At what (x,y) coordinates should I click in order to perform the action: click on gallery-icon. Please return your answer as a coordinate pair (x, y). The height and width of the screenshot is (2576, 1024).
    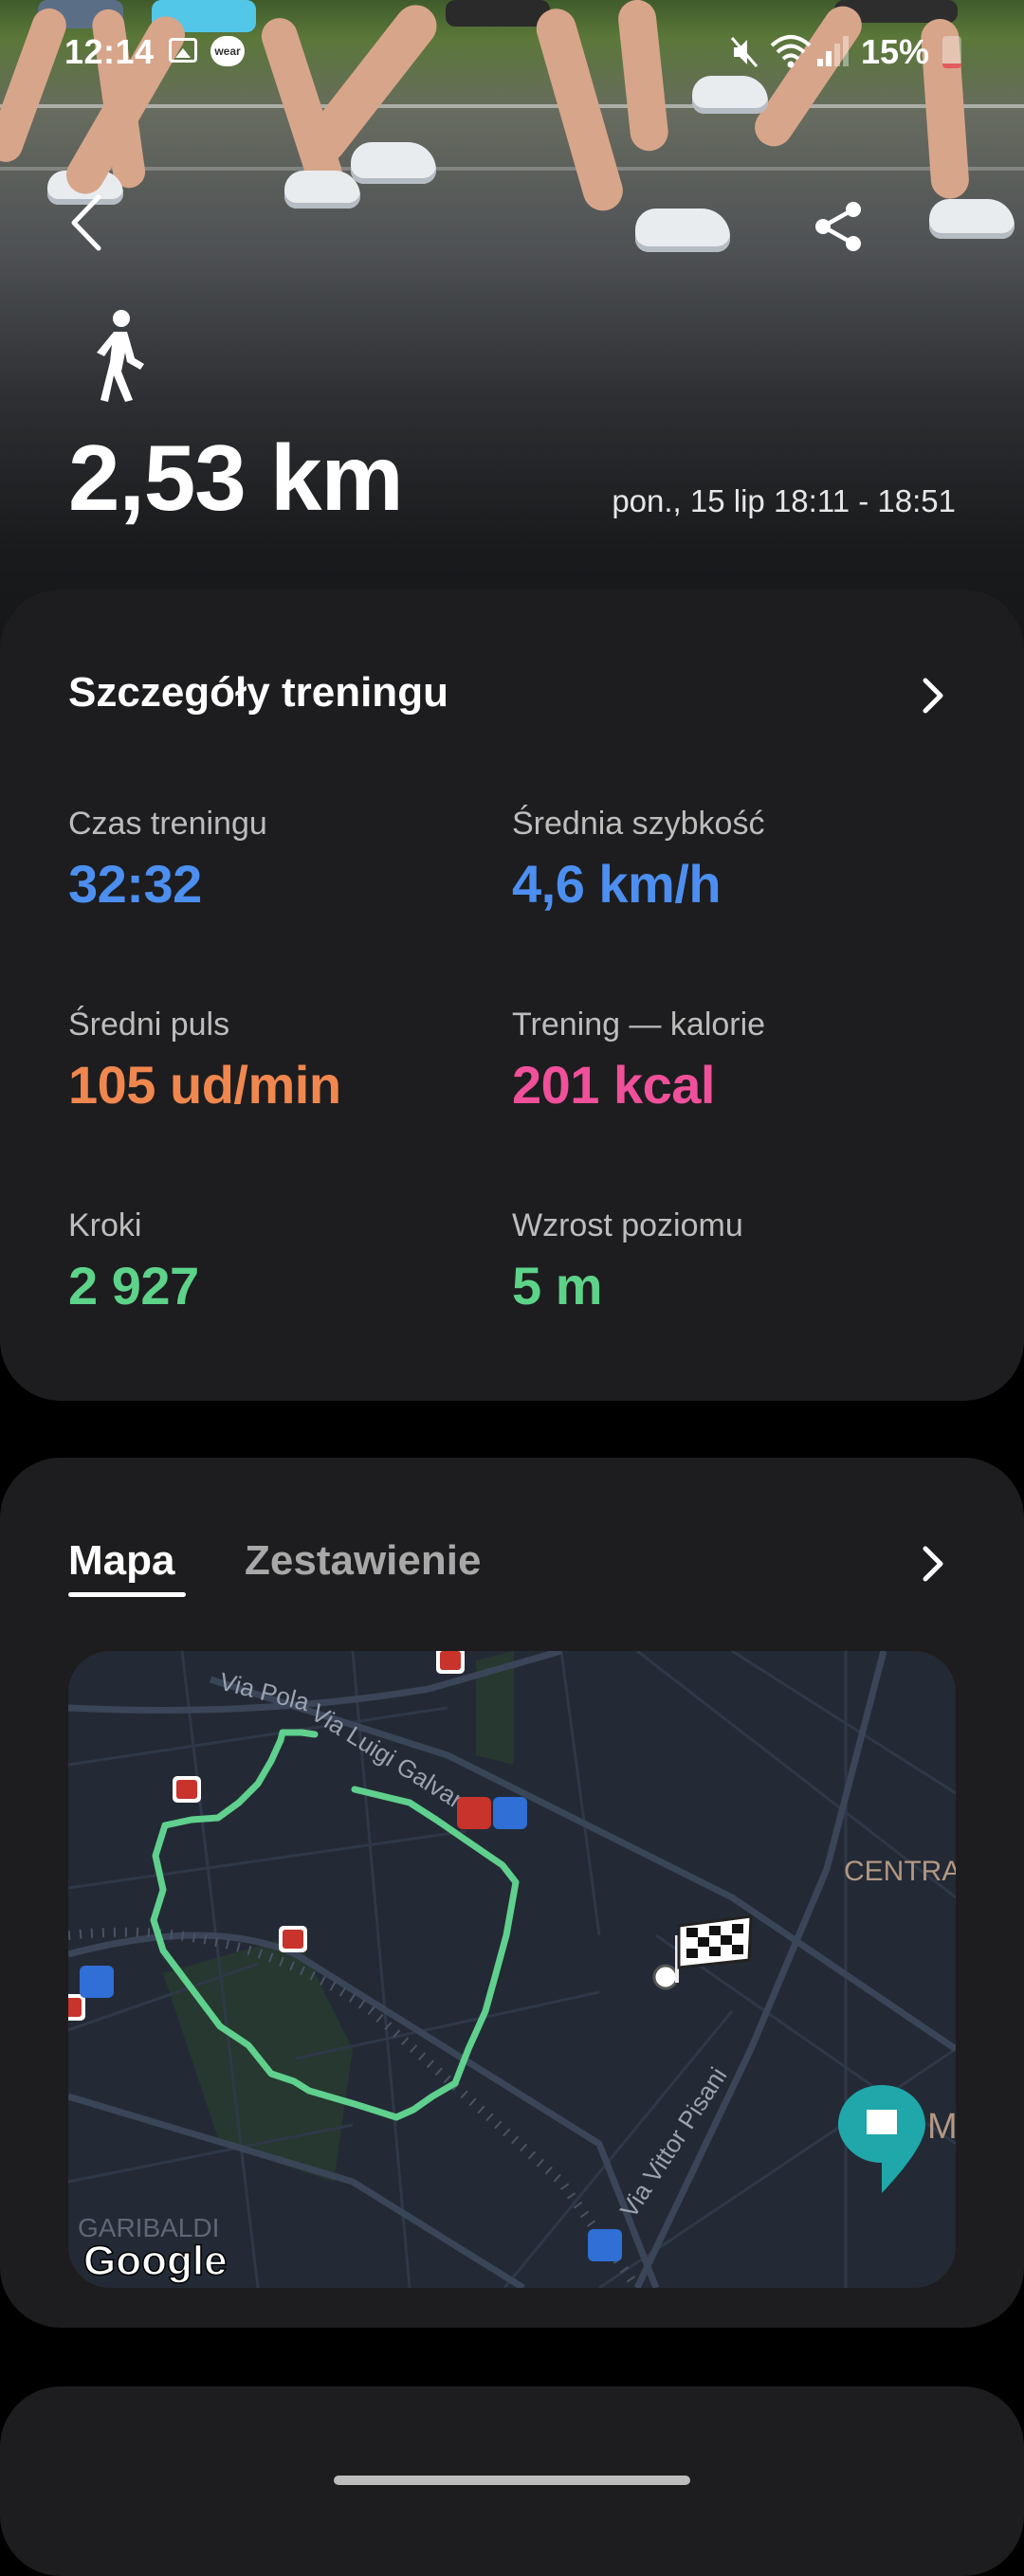
    Looking at the image, I should click on (183, 50).